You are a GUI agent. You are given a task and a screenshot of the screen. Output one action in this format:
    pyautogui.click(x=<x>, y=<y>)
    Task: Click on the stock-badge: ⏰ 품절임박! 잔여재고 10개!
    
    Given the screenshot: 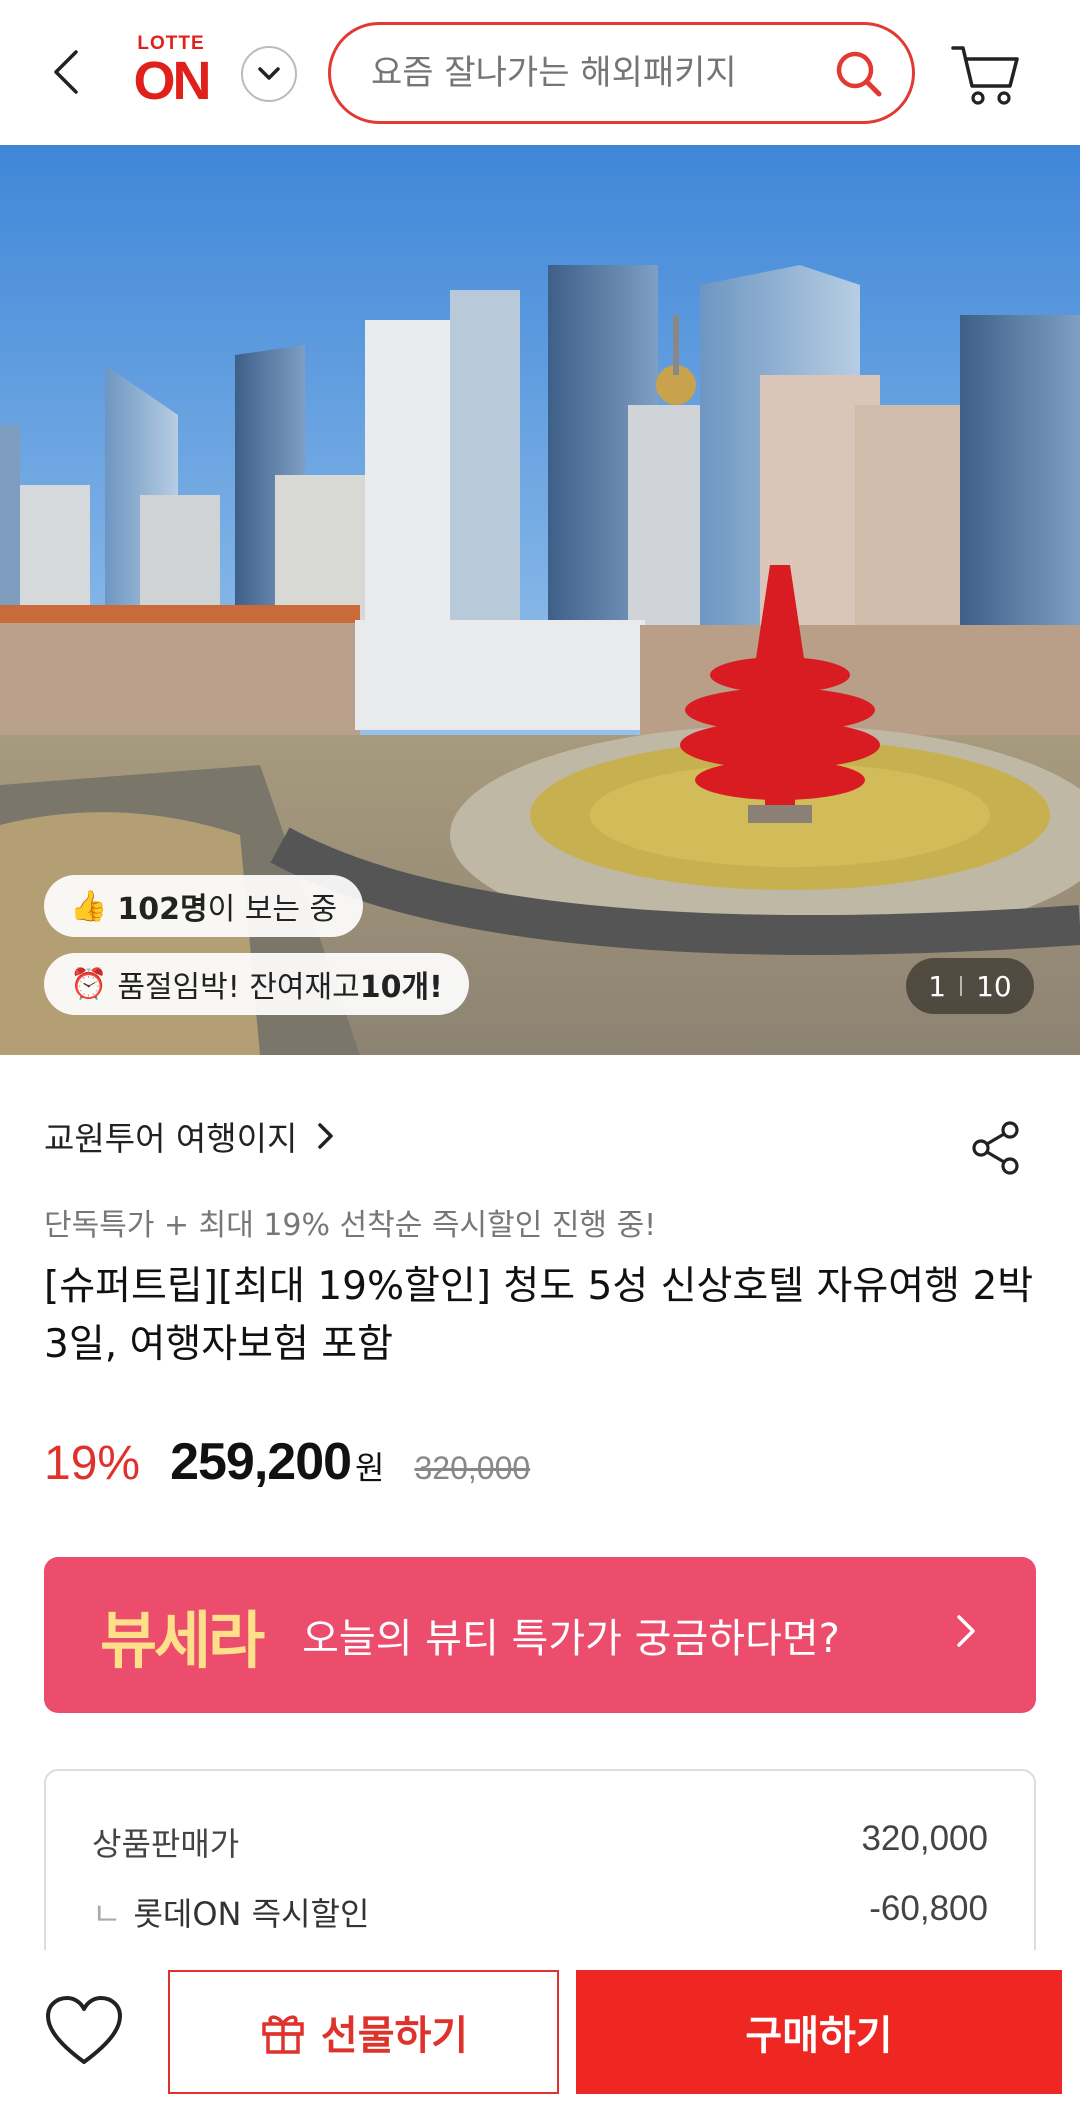 What is the action you would take?
    pyautogui.click(x=256, y=984)
    